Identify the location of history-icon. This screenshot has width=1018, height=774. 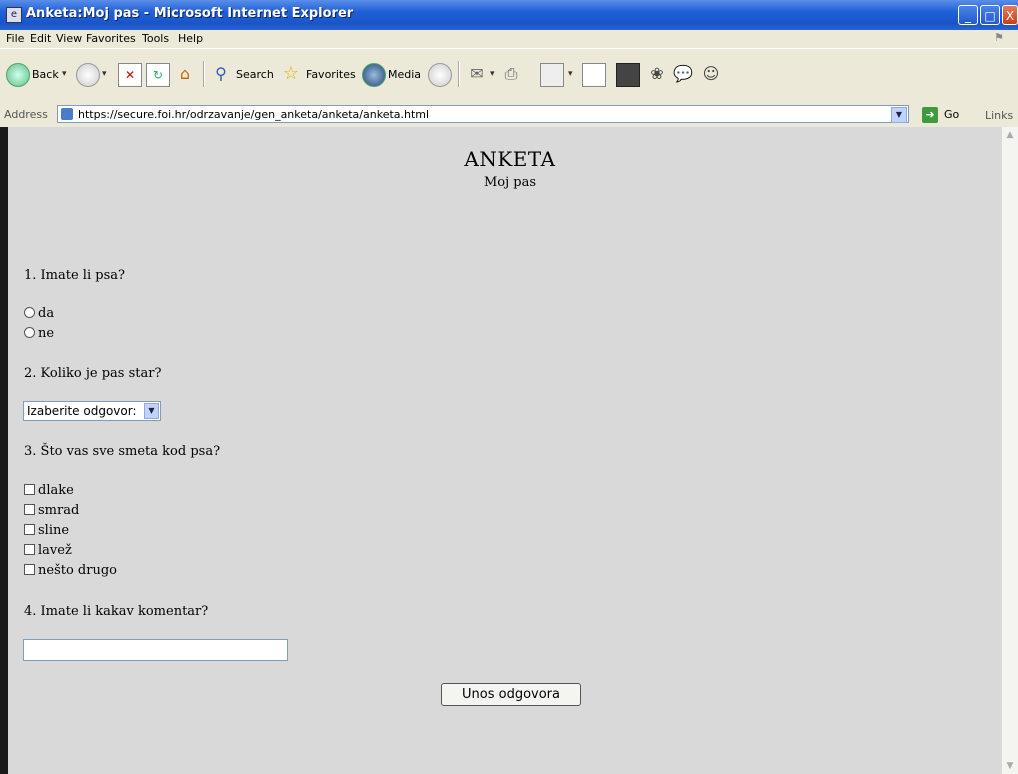
(440, 75).